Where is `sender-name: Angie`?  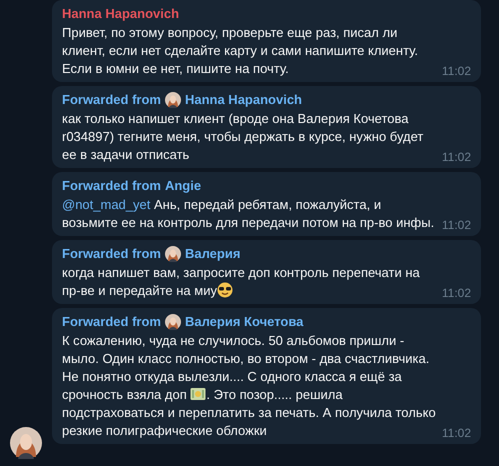
sender-name: Angie is located at coordinates (183, 186).